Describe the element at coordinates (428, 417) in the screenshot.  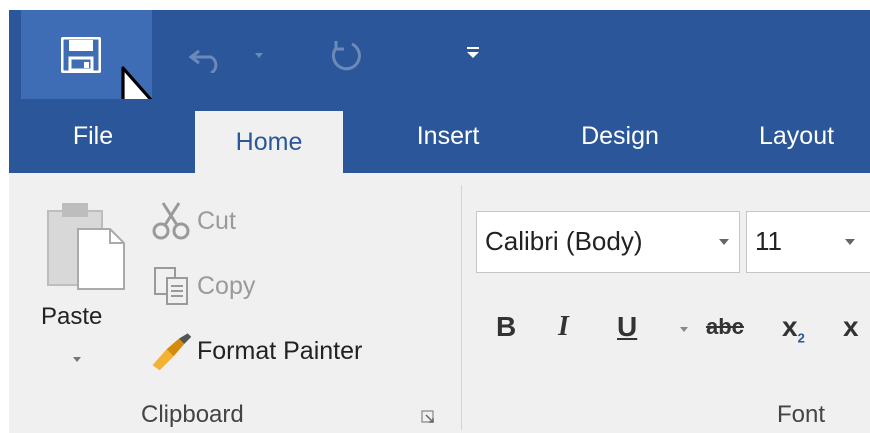
I see `dialog-launcher-icon` at that location.